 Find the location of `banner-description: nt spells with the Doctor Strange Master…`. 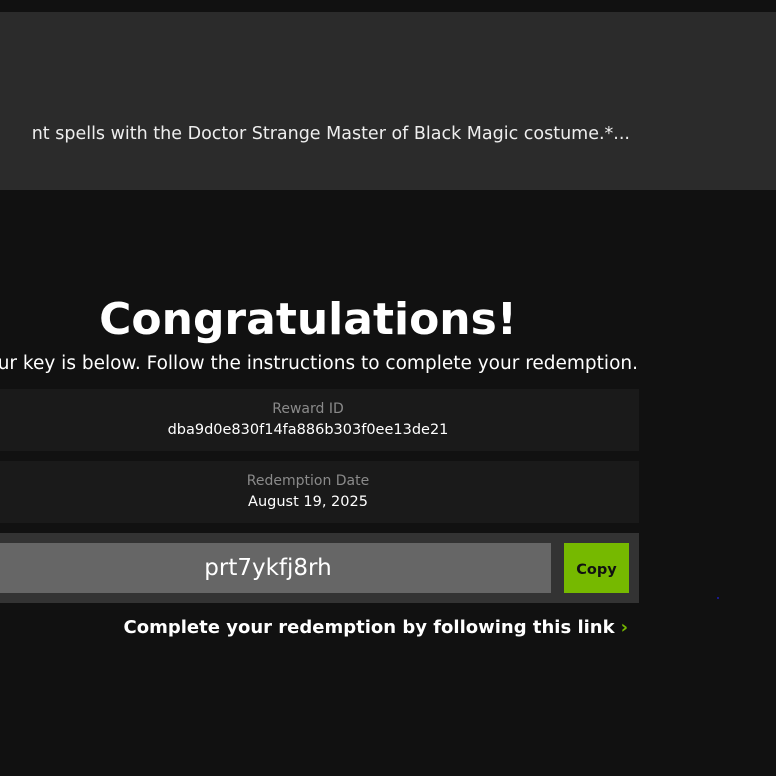

banner-description: nt spells with the Doctor Strange Master… is located at coordinates (330, 134).